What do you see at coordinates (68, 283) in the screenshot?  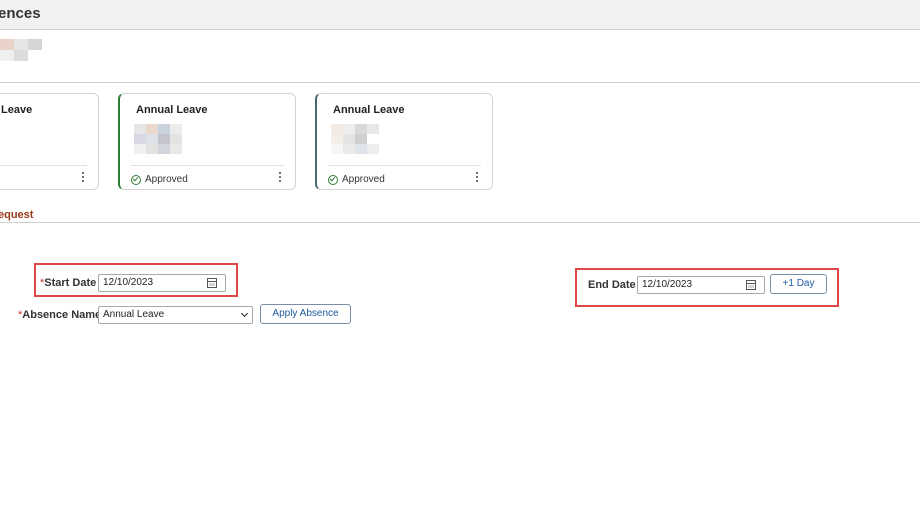 I see `start-date-label: *Start Date` at bounding box center [68, 283].